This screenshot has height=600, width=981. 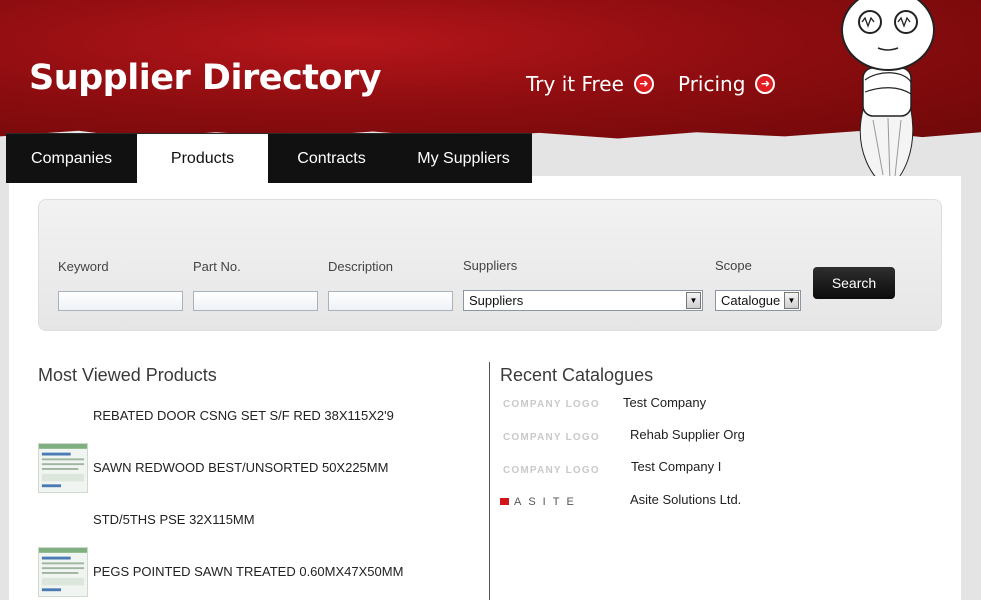 I want to click on product-name: REBATED DOOR CSNG SET S/F RED 38X115X2'9, so click(x=243, y=415).